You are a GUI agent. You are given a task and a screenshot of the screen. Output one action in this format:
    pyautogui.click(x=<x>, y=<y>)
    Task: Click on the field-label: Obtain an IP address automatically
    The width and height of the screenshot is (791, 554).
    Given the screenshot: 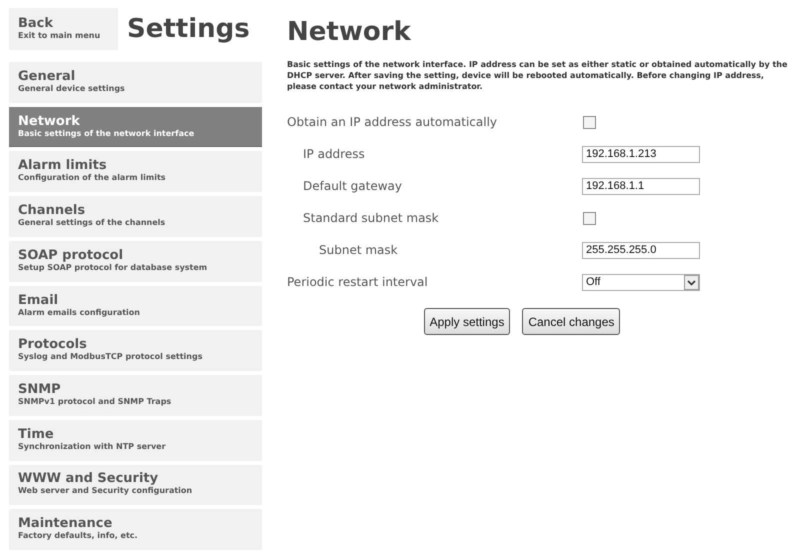 What is the action you would take?
    pyautogui.click(x=392, y=122)
    